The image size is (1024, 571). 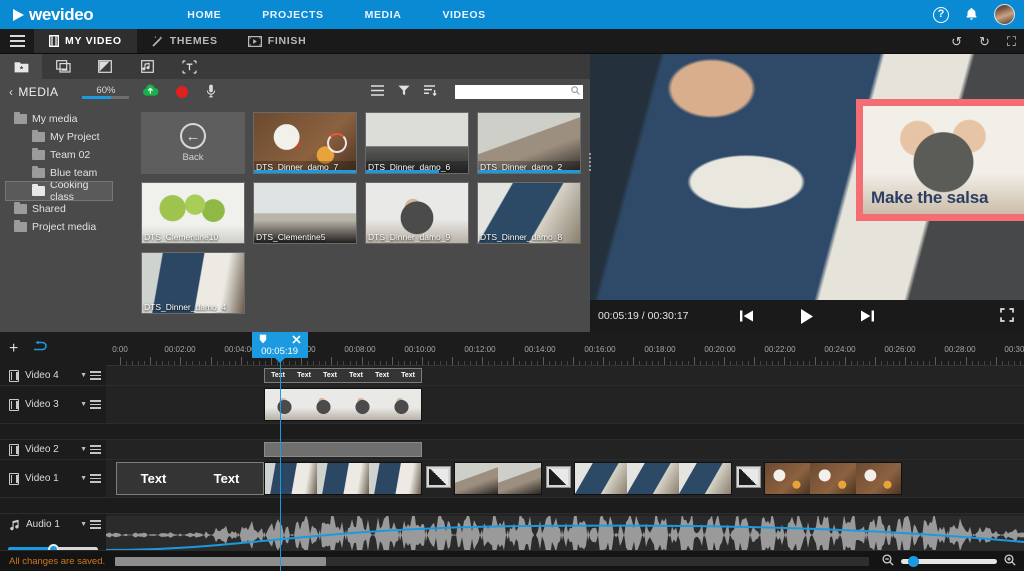 What do you see at coordinates (66, 119) in the screenshot?
I see `folder-item: My media` at bounding box center [66, 119].